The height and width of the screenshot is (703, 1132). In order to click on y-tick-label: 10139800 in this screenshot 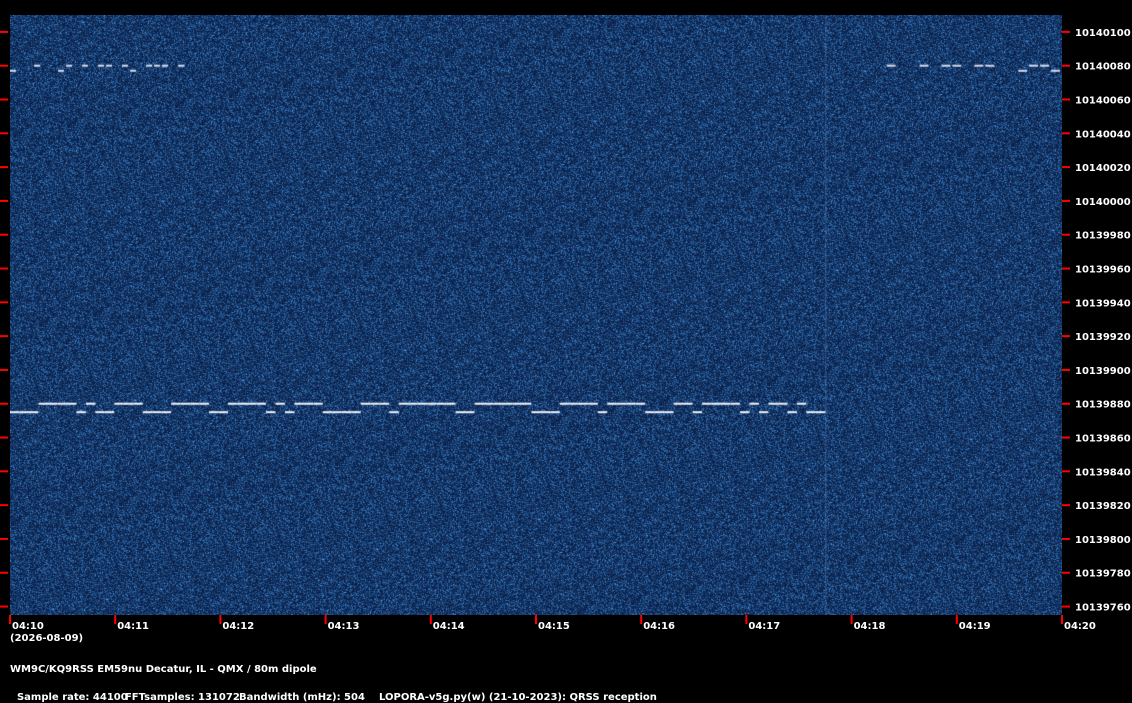, I will do `click(1103, 540)`.